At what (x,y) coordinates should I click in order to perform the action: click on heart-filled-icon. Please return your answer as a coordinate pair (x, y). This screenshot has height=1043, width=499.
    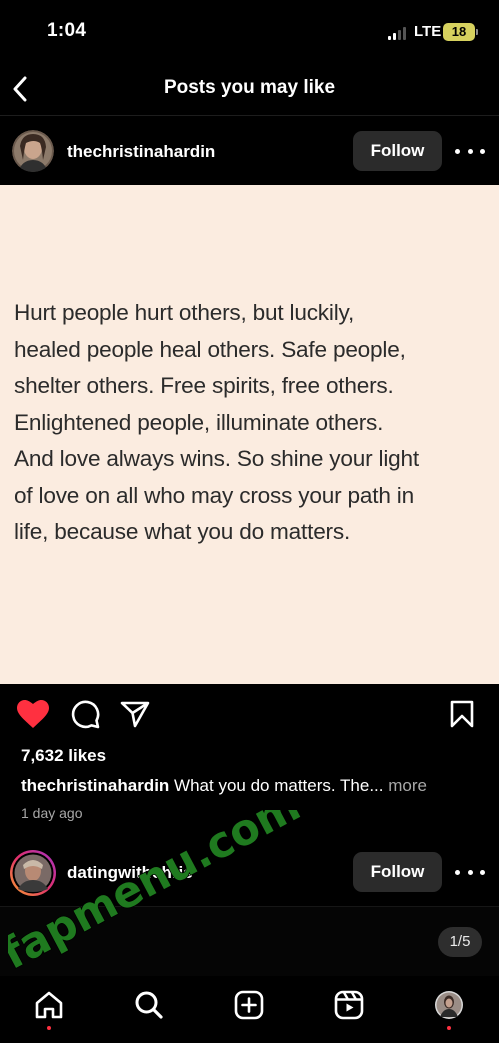
    Looking at the image, I should click on (33, 713).